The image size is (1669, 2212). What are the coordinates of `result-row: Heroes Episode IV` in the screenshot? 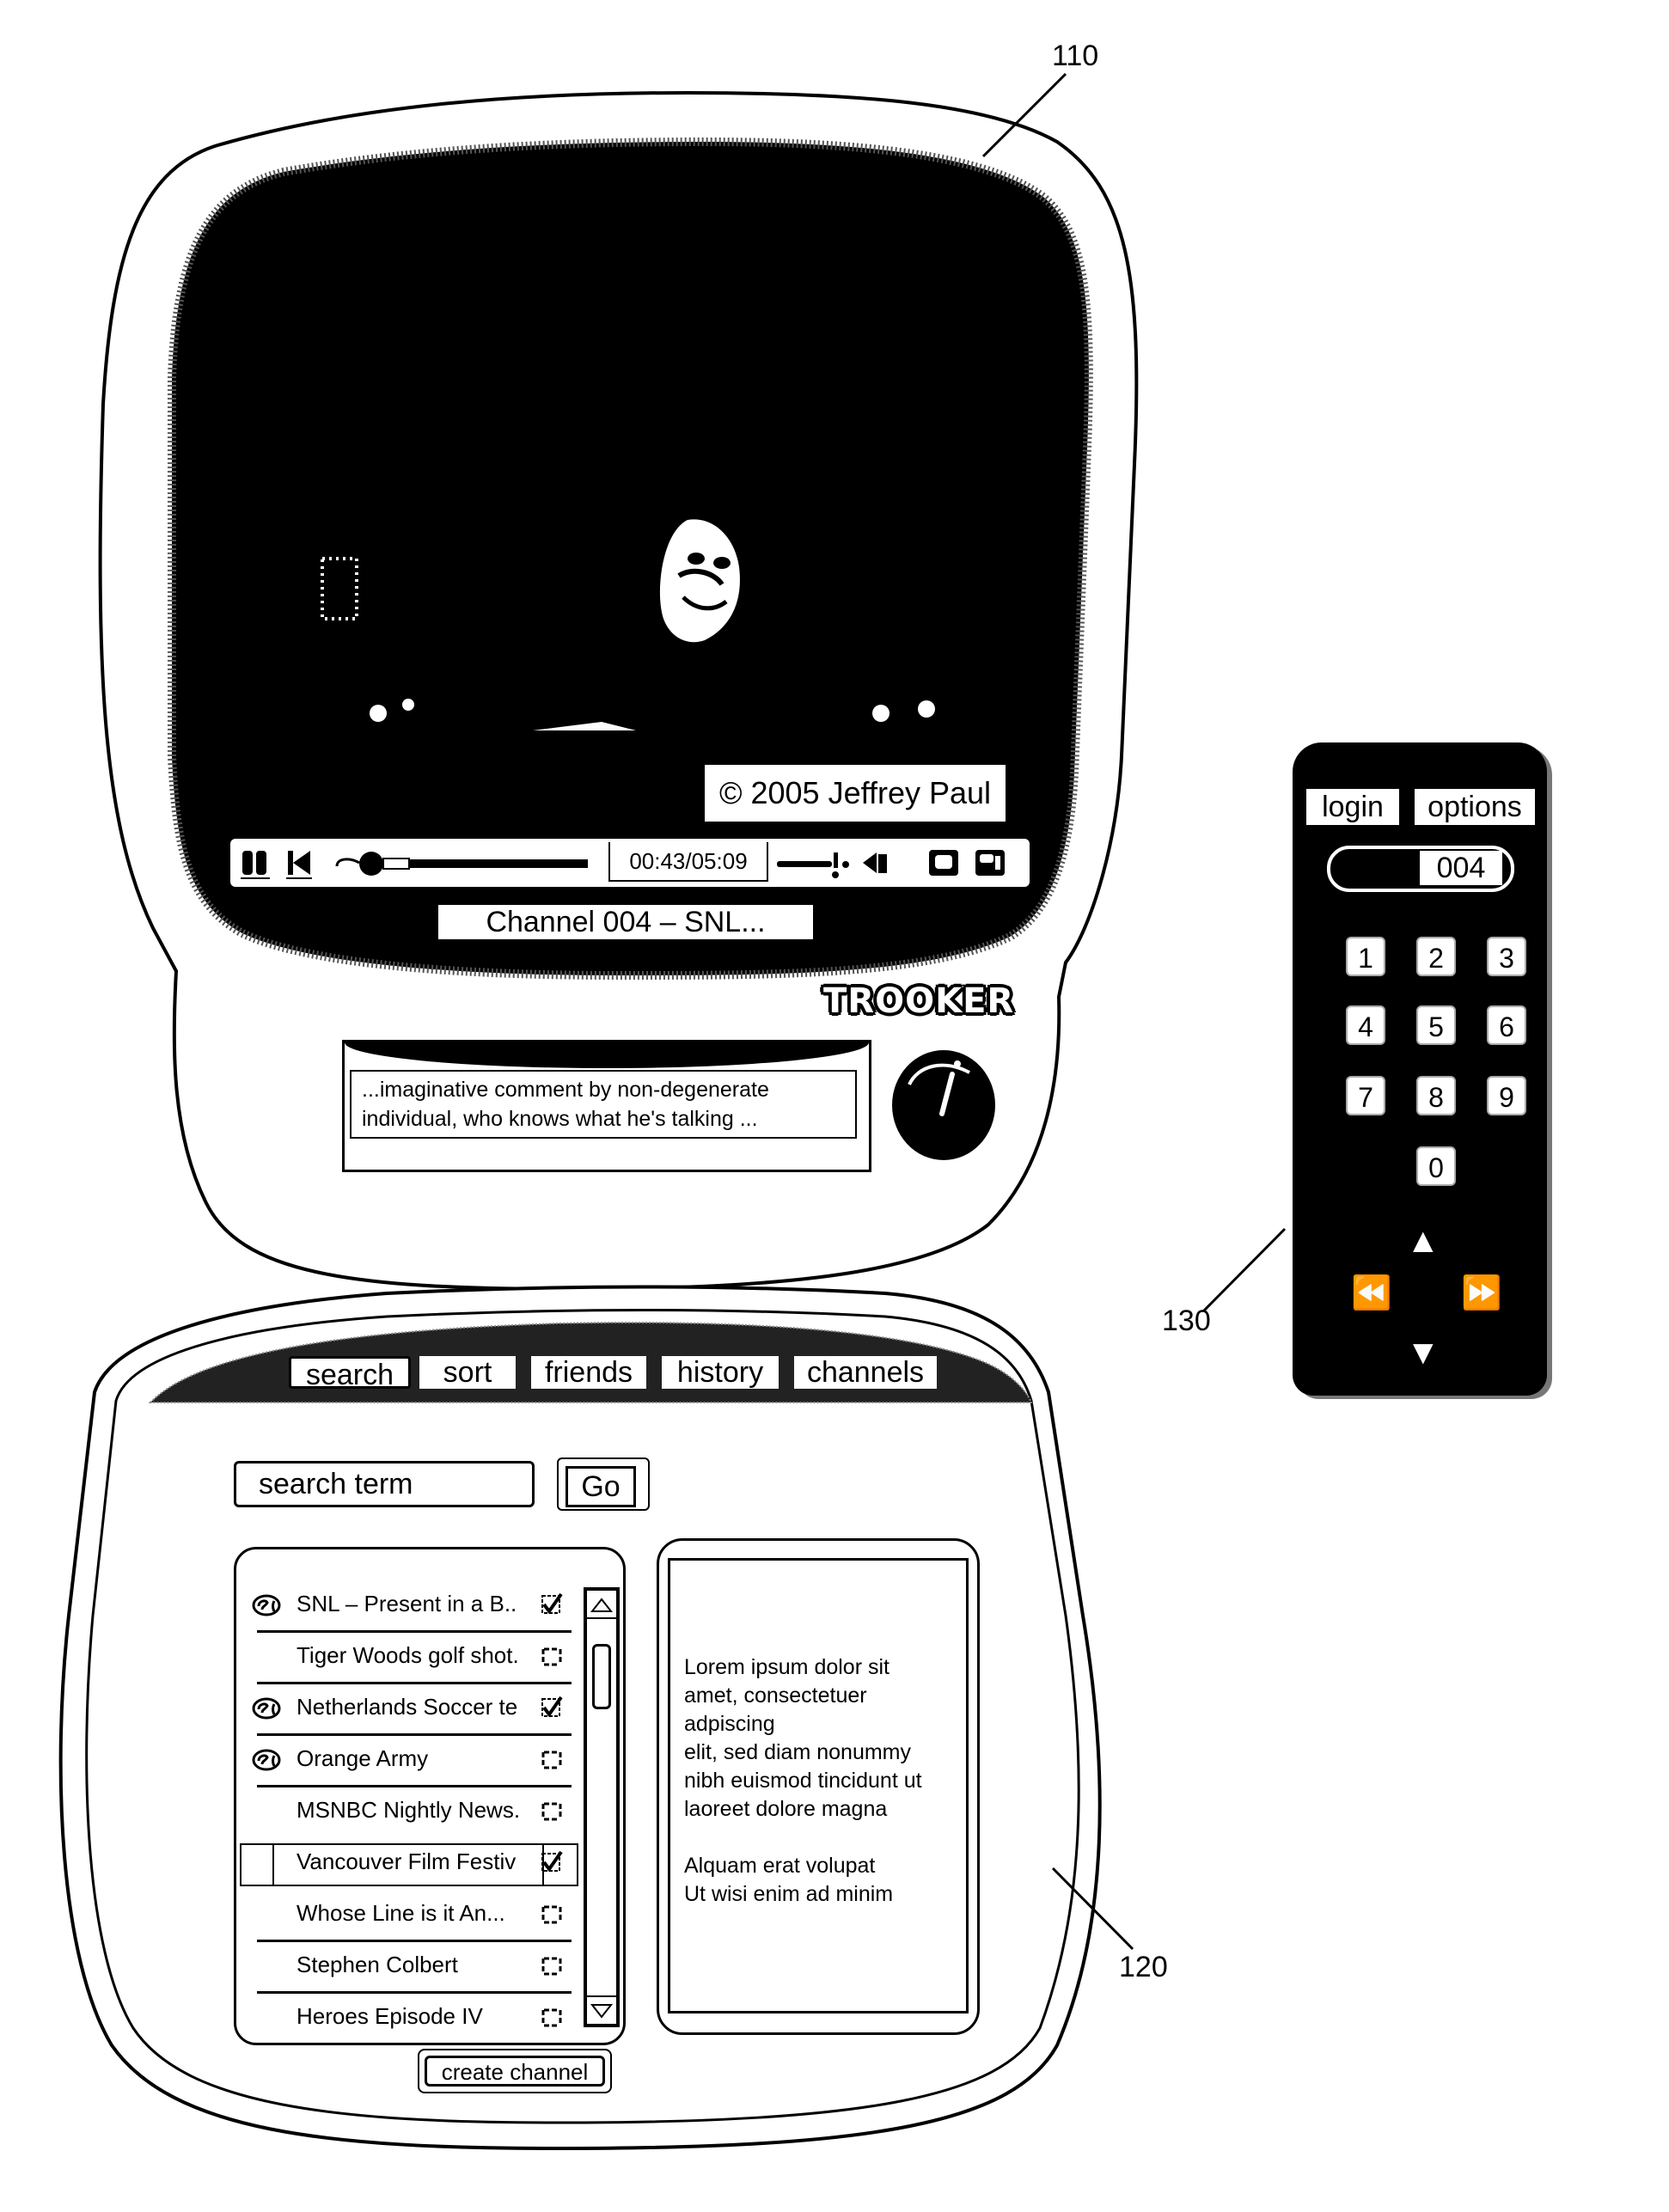 It's located at (411, 2021).